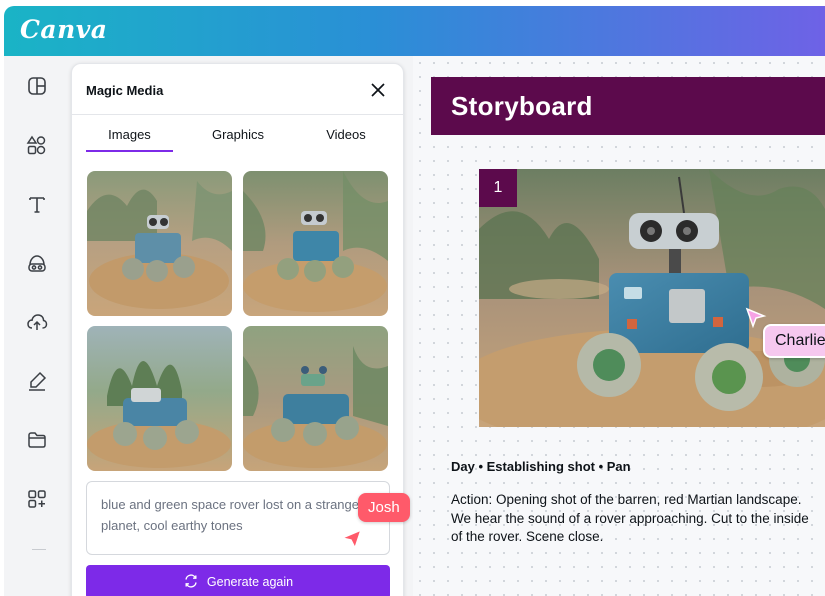 This screenshot has width=825, height=596. Describe the element at coordinates (37, 204) in the screenshot. I see `text-icon` at that location.